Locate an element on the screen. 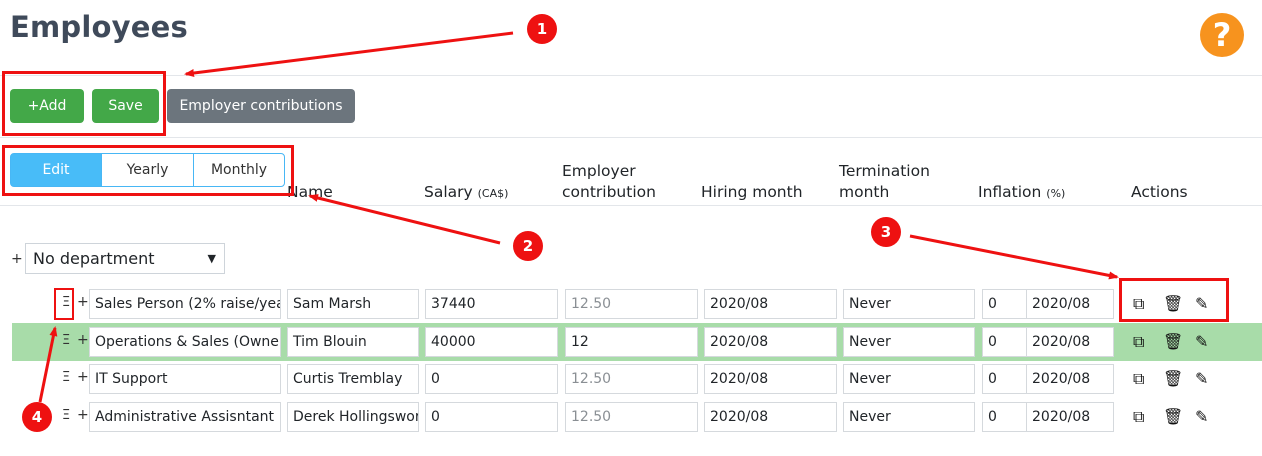 Image resolution: width=1262 pixels, height=456 pixels. annotation-badge-3: 3 is located at coordinates (886, 232).